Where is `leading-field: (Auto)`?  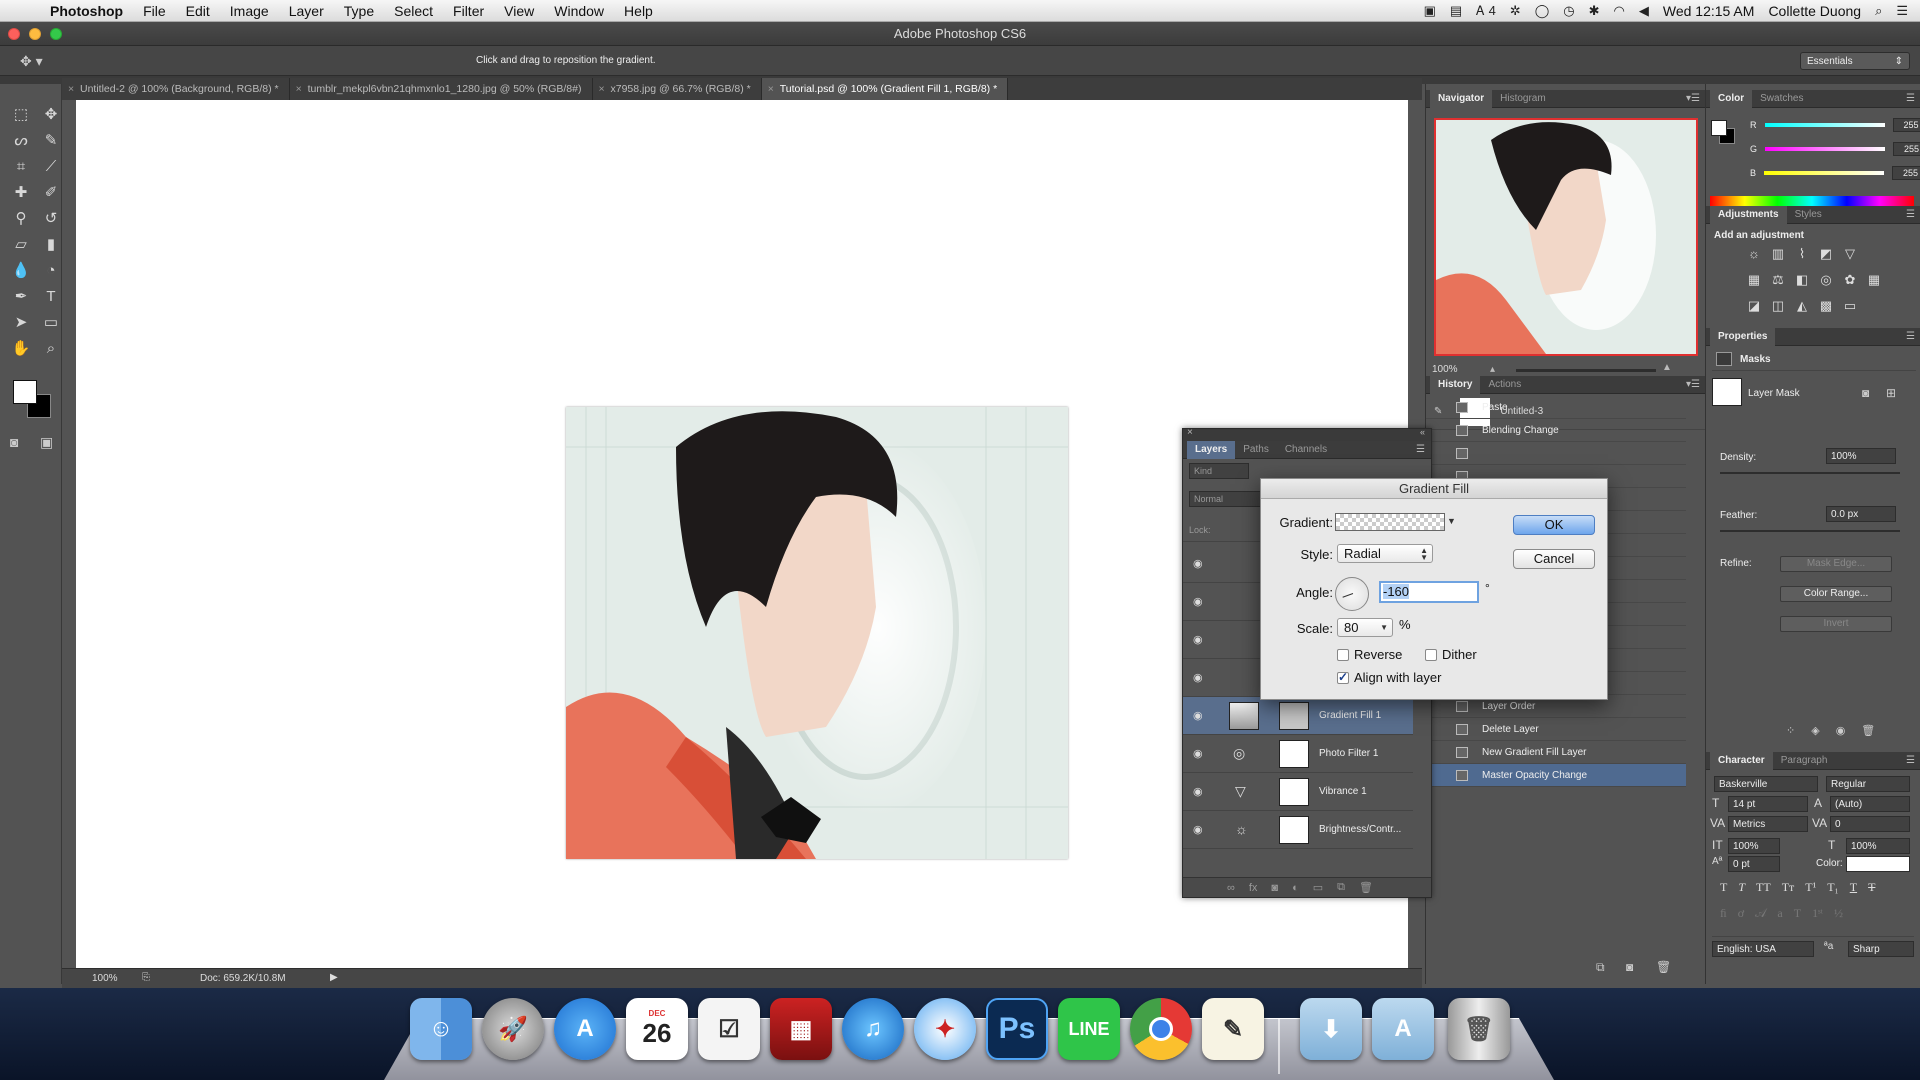
leading-field: (Auto) is located at coordinates (1870, 804).